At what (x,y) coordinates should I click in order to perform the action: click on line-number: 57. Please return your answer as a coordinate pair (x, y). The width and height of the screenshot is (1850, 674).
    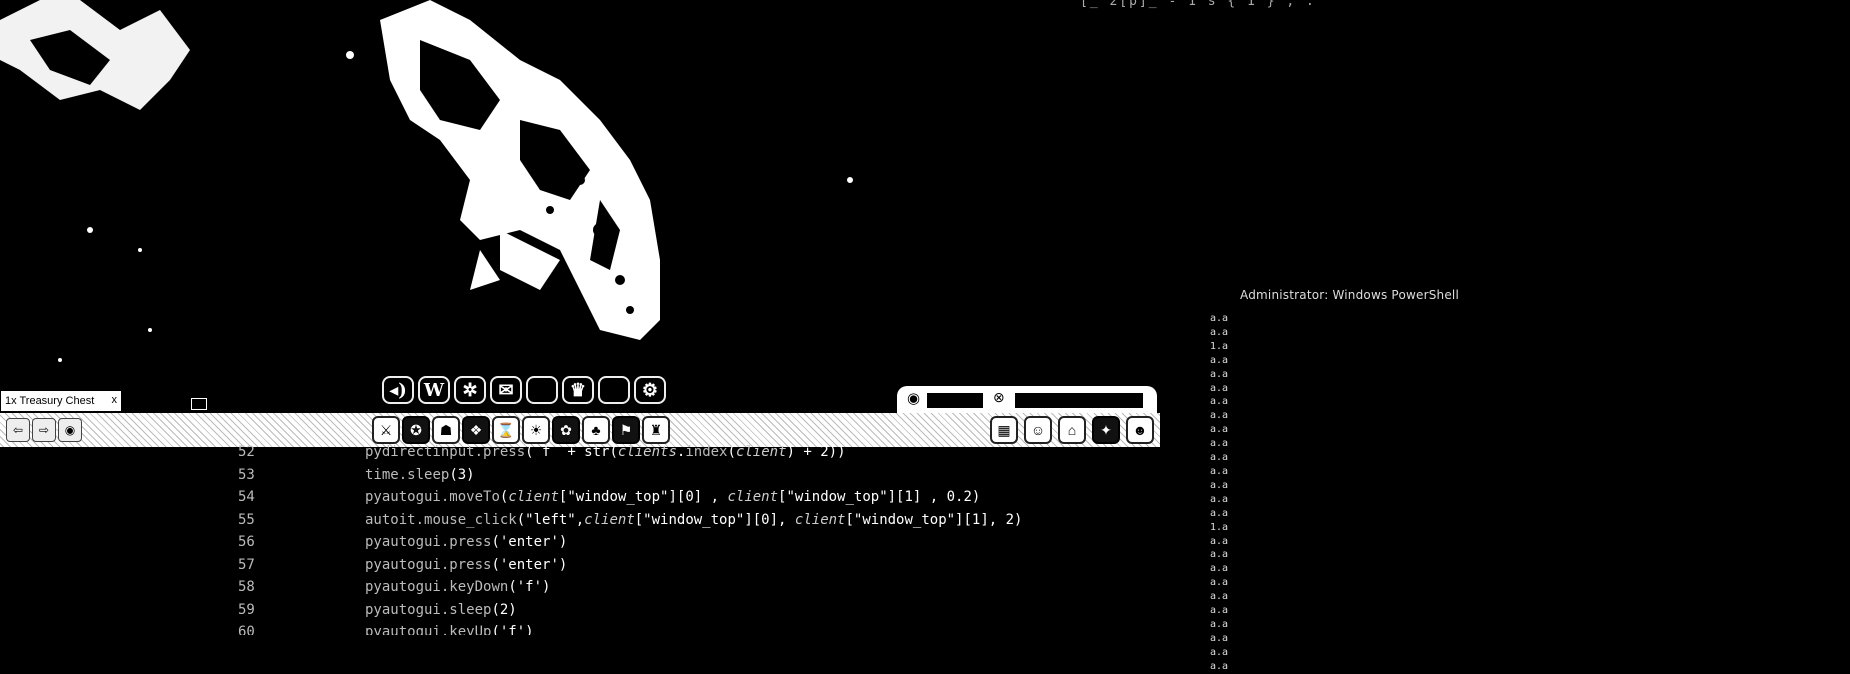
    Looking at the image, I should click on (246, 564).